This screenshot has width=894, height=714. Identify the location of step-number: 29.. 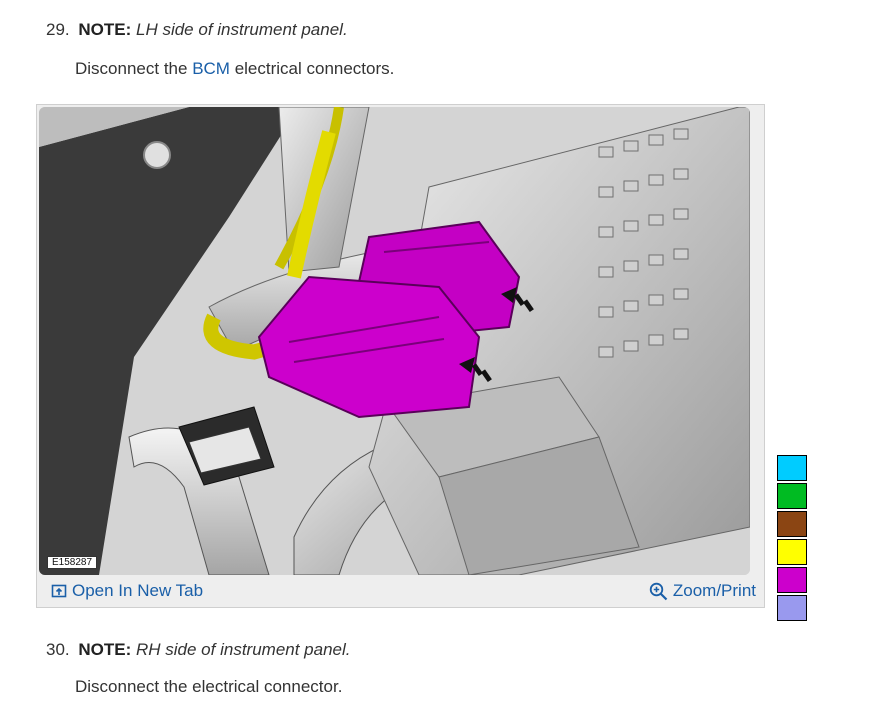
(58, 29).